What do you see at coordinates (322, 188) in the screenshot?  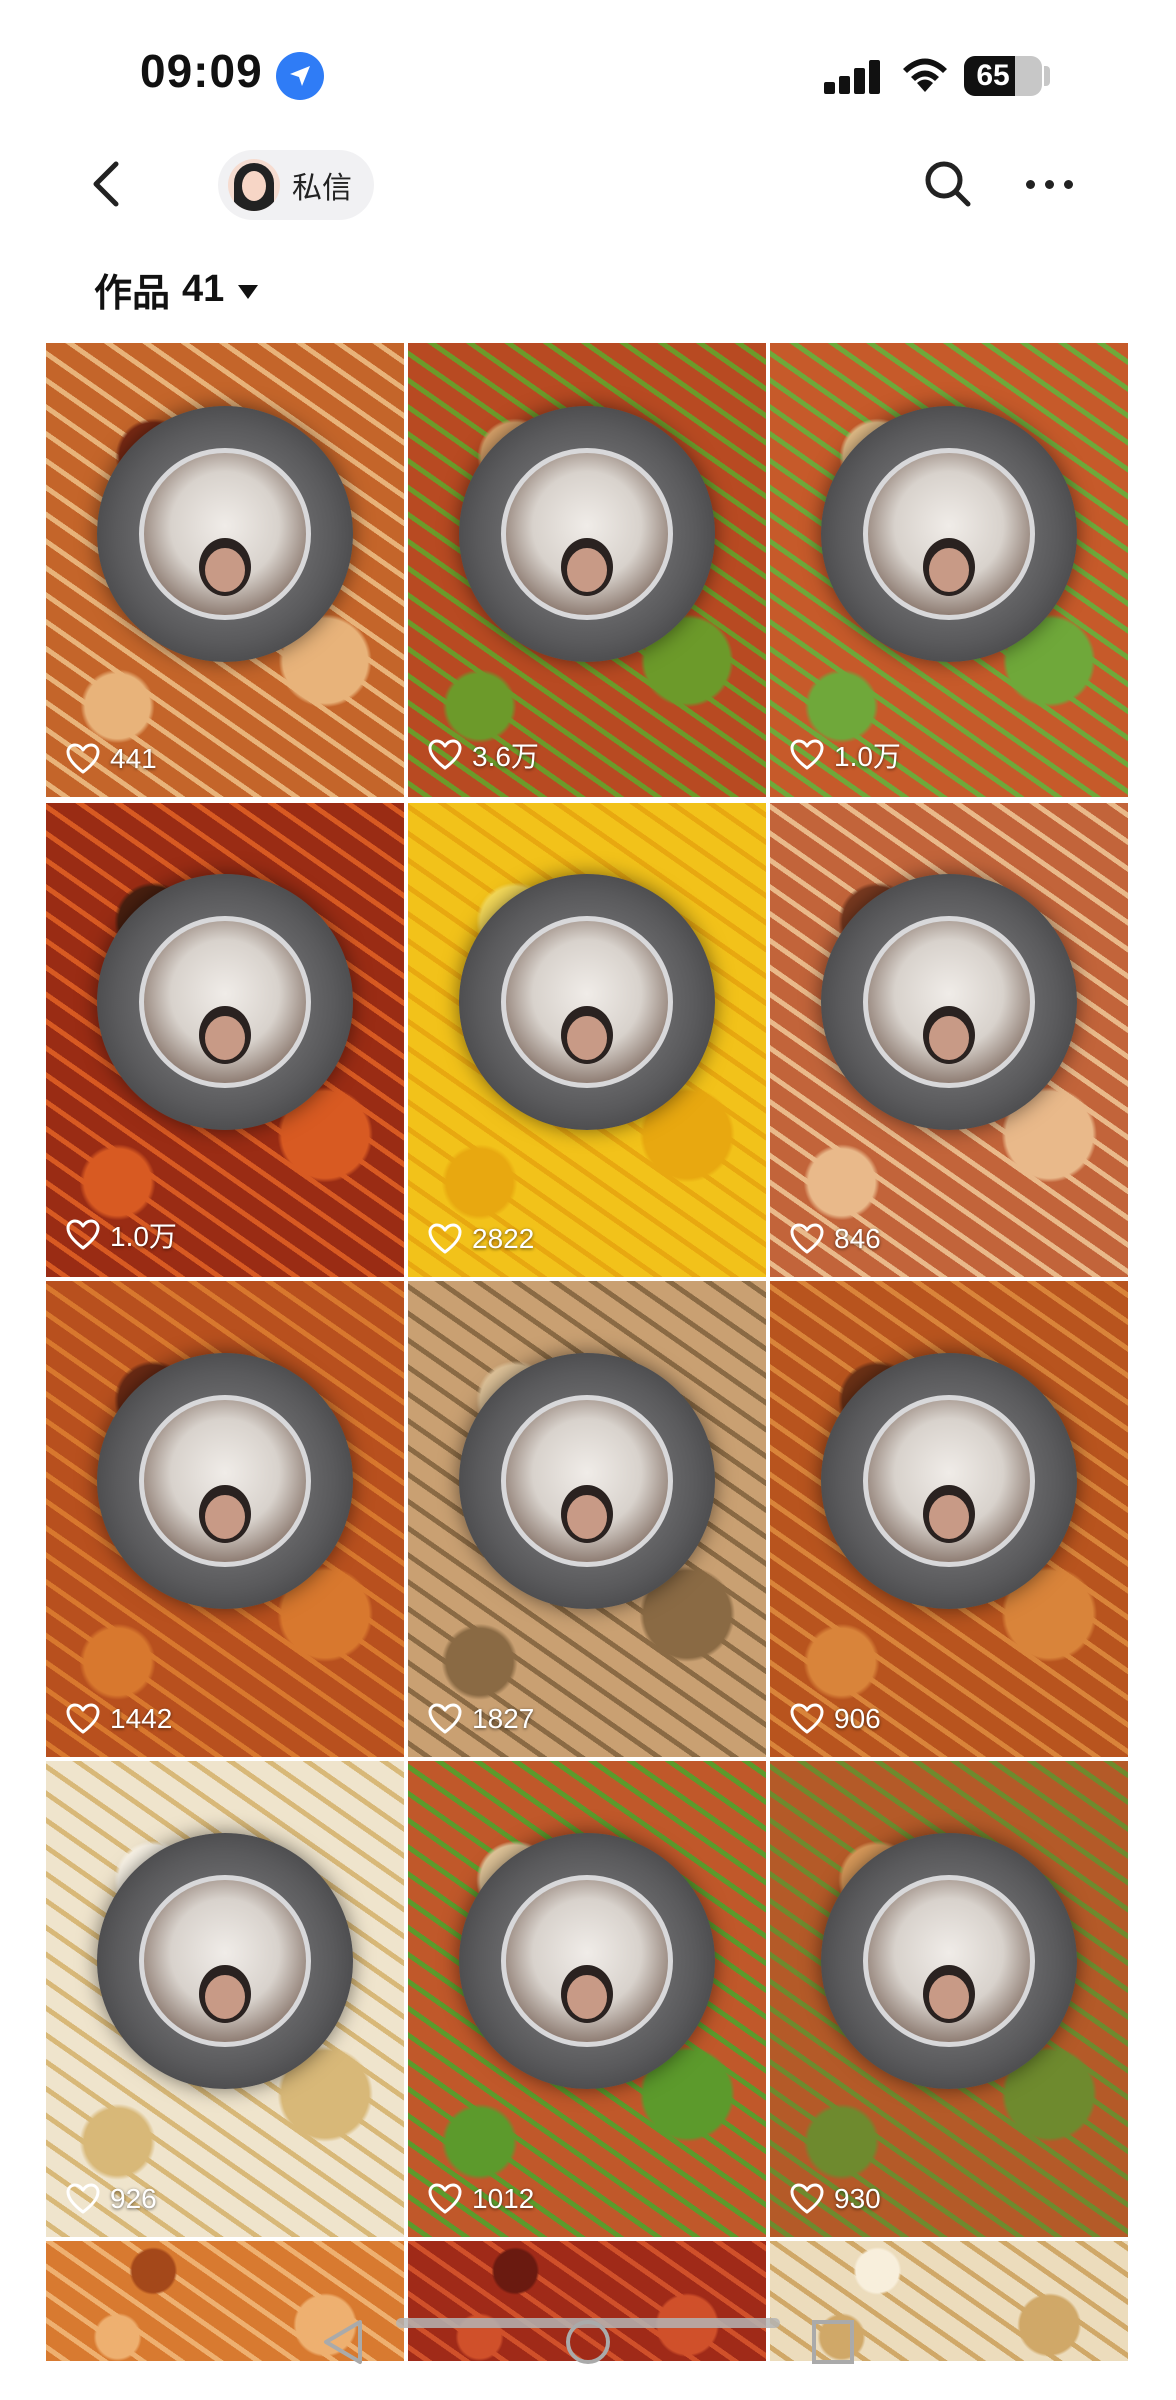 I see `direct-message-label: 私信` at bounding box center [322, 188].